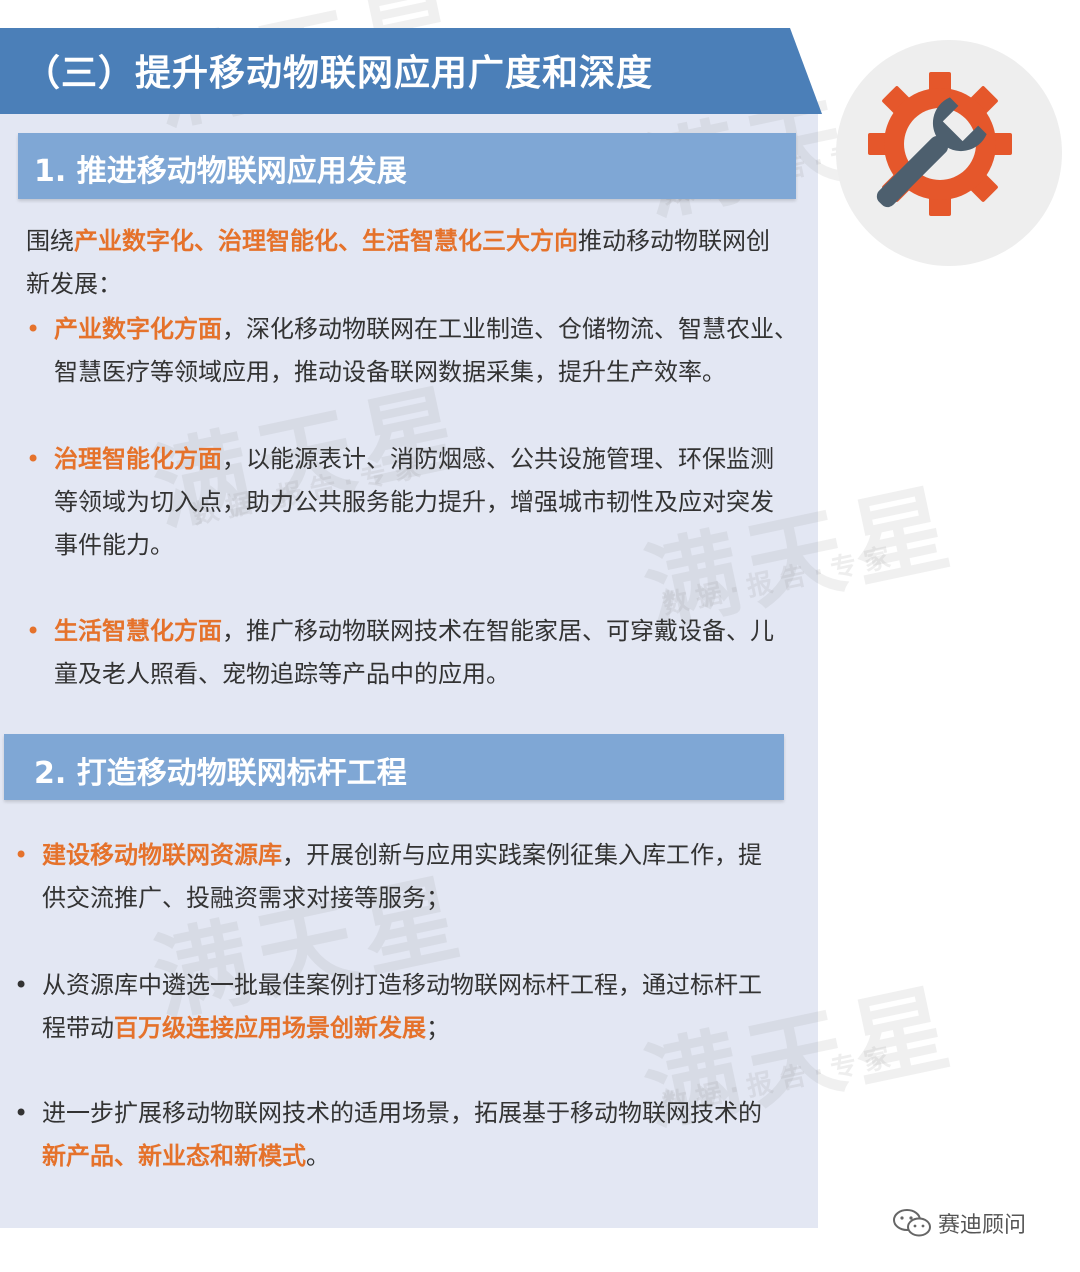  I want to click on item-text-line2: 等领域为切入点，助力公共服务能力提升，增强城市韧性及应对突发, so click(414, 502).